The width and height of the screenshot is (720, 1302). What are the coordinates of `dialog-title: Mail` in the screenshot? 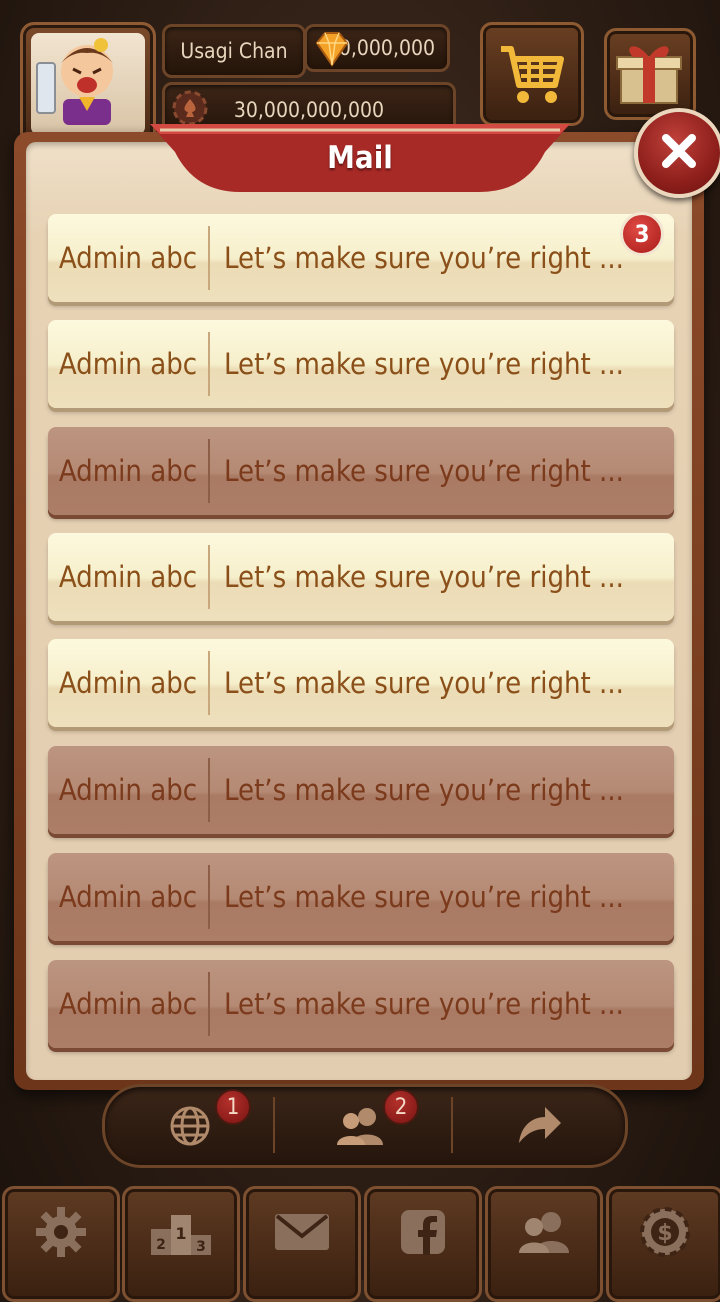 It's located at (360, 158).